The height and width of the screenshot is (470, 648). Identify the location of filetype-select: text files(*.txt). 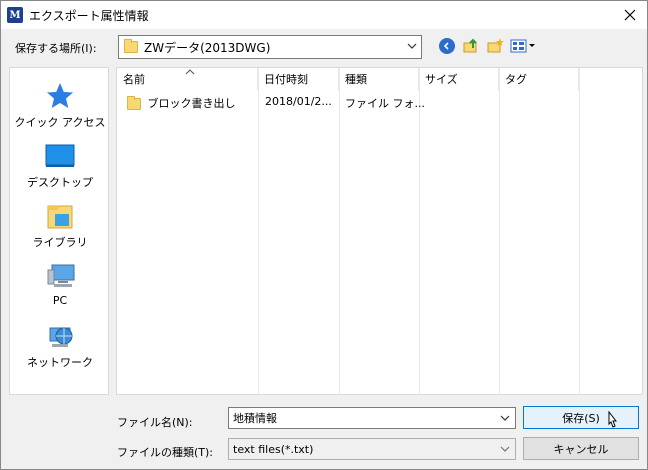
(372, 449).